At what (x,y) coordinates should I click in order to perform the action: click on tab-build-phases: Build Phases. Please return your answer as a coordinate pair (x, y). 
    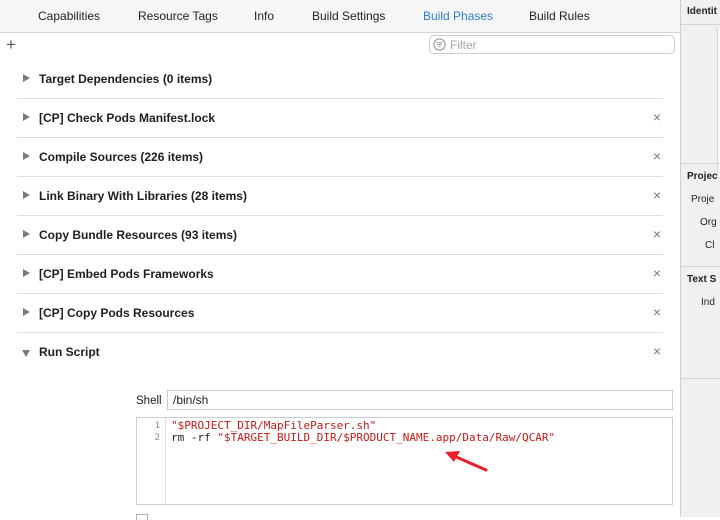
    Looking at the image, I should click on (458, 16).